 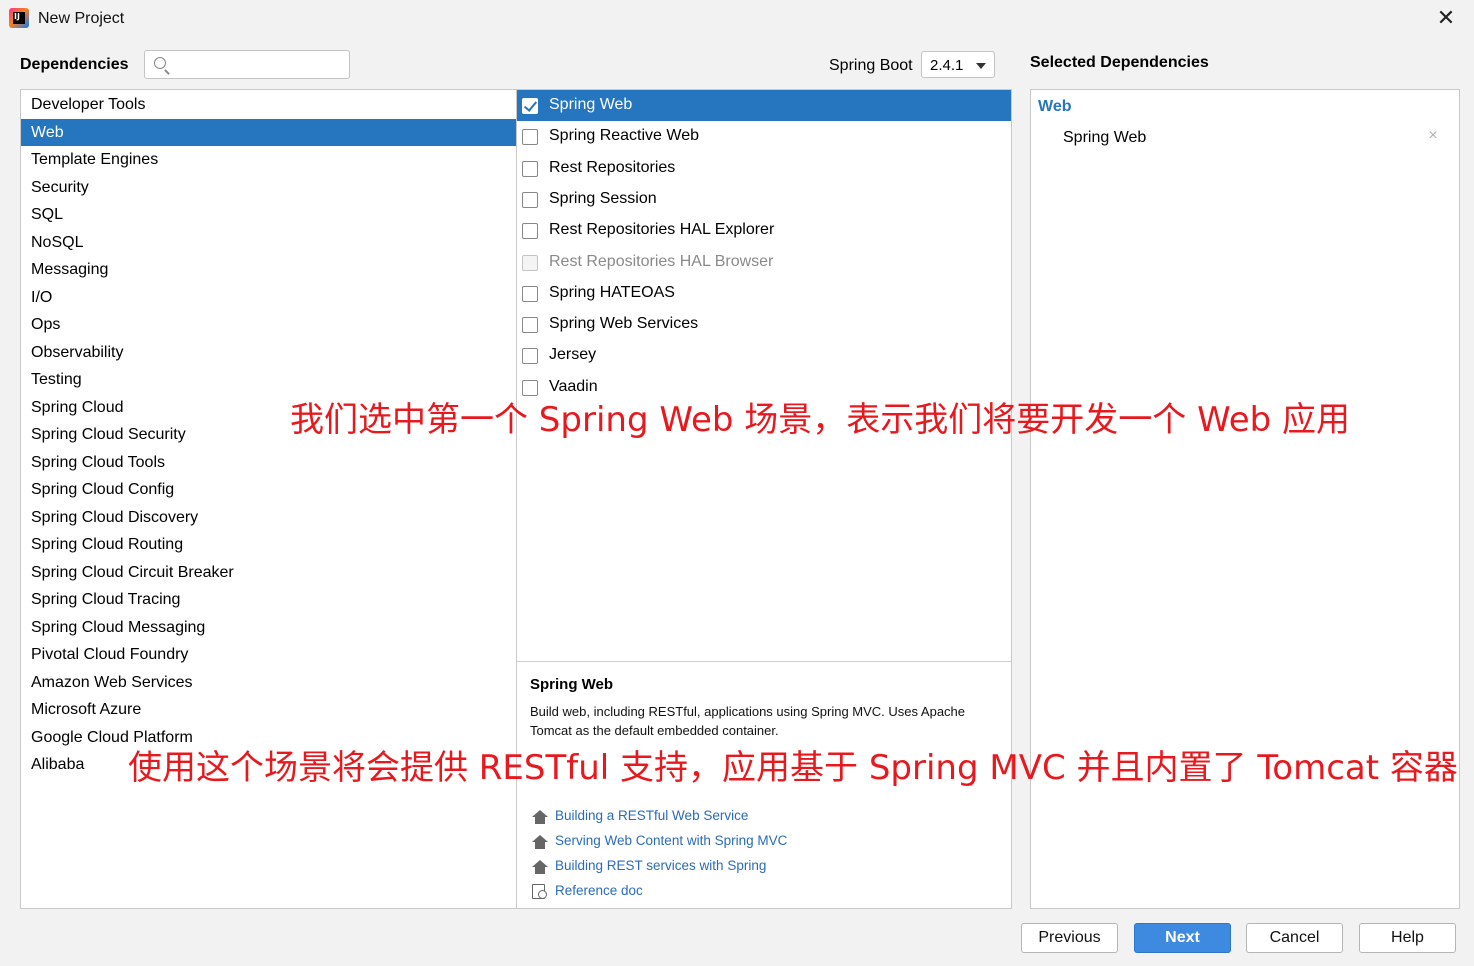 What do you see at coordinates (268, 159) in the screenshot?
I see `category-item: Template Engines` at bounding box center [268, 159].